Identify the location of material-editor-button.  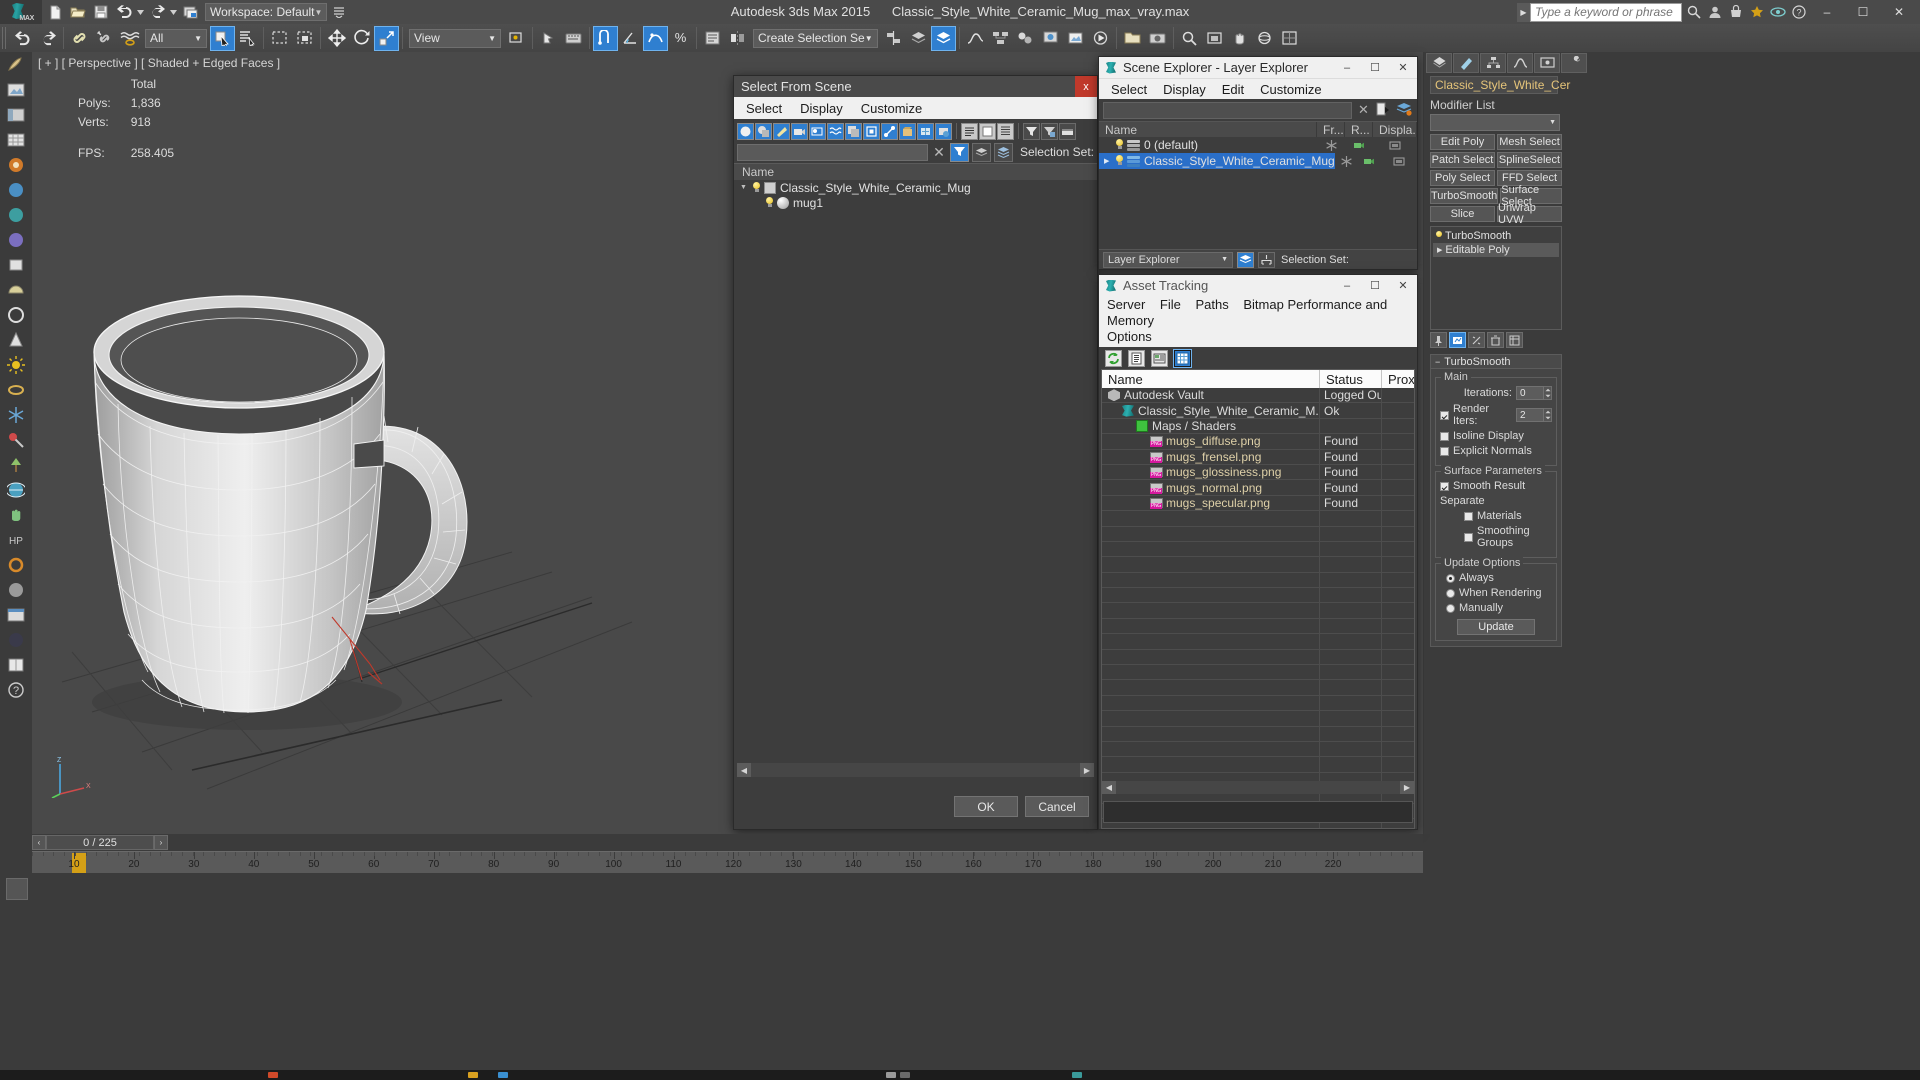
(1025, 38).